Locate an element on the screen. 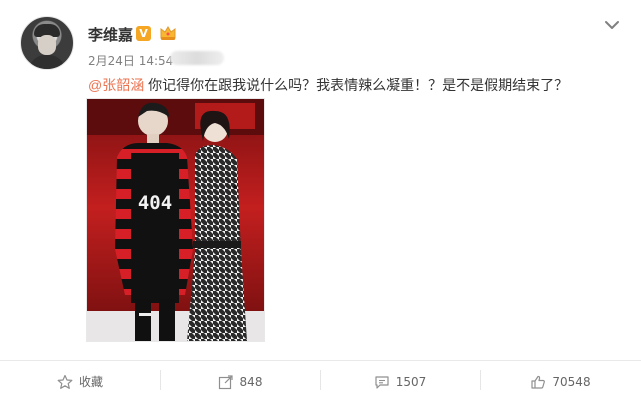  avatar-body is located at coordinates (47, 62).